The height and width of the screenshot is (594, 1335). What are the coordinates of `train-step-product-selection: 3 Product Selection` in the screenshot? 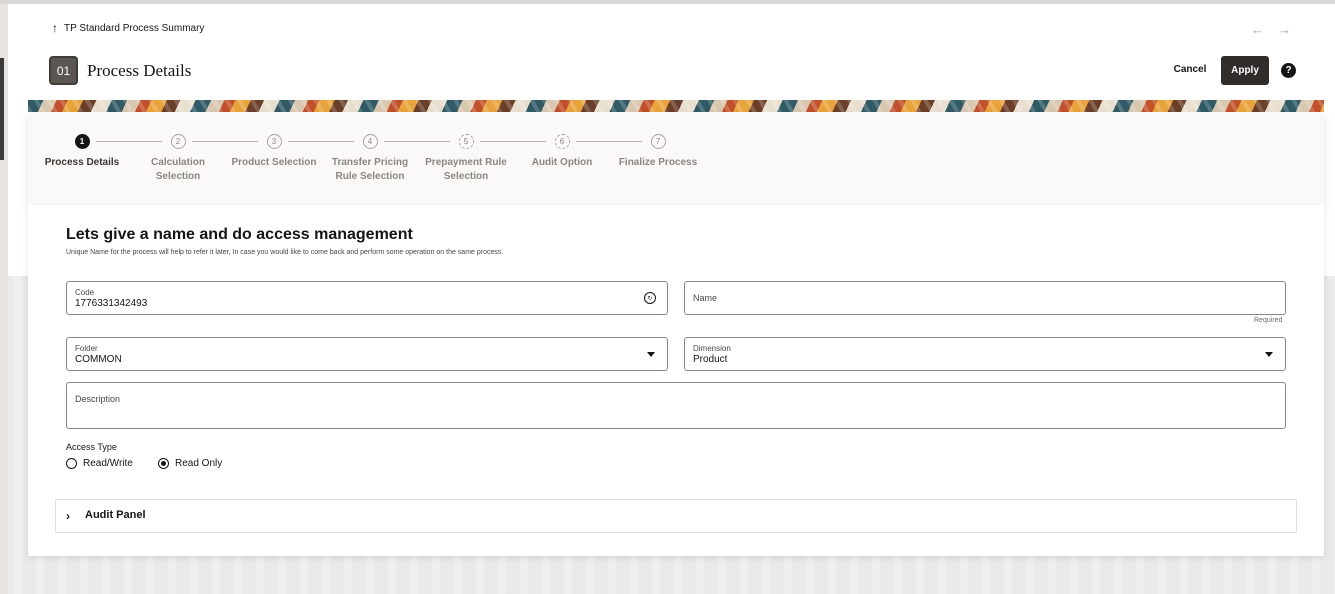 It's located at (274, 152).